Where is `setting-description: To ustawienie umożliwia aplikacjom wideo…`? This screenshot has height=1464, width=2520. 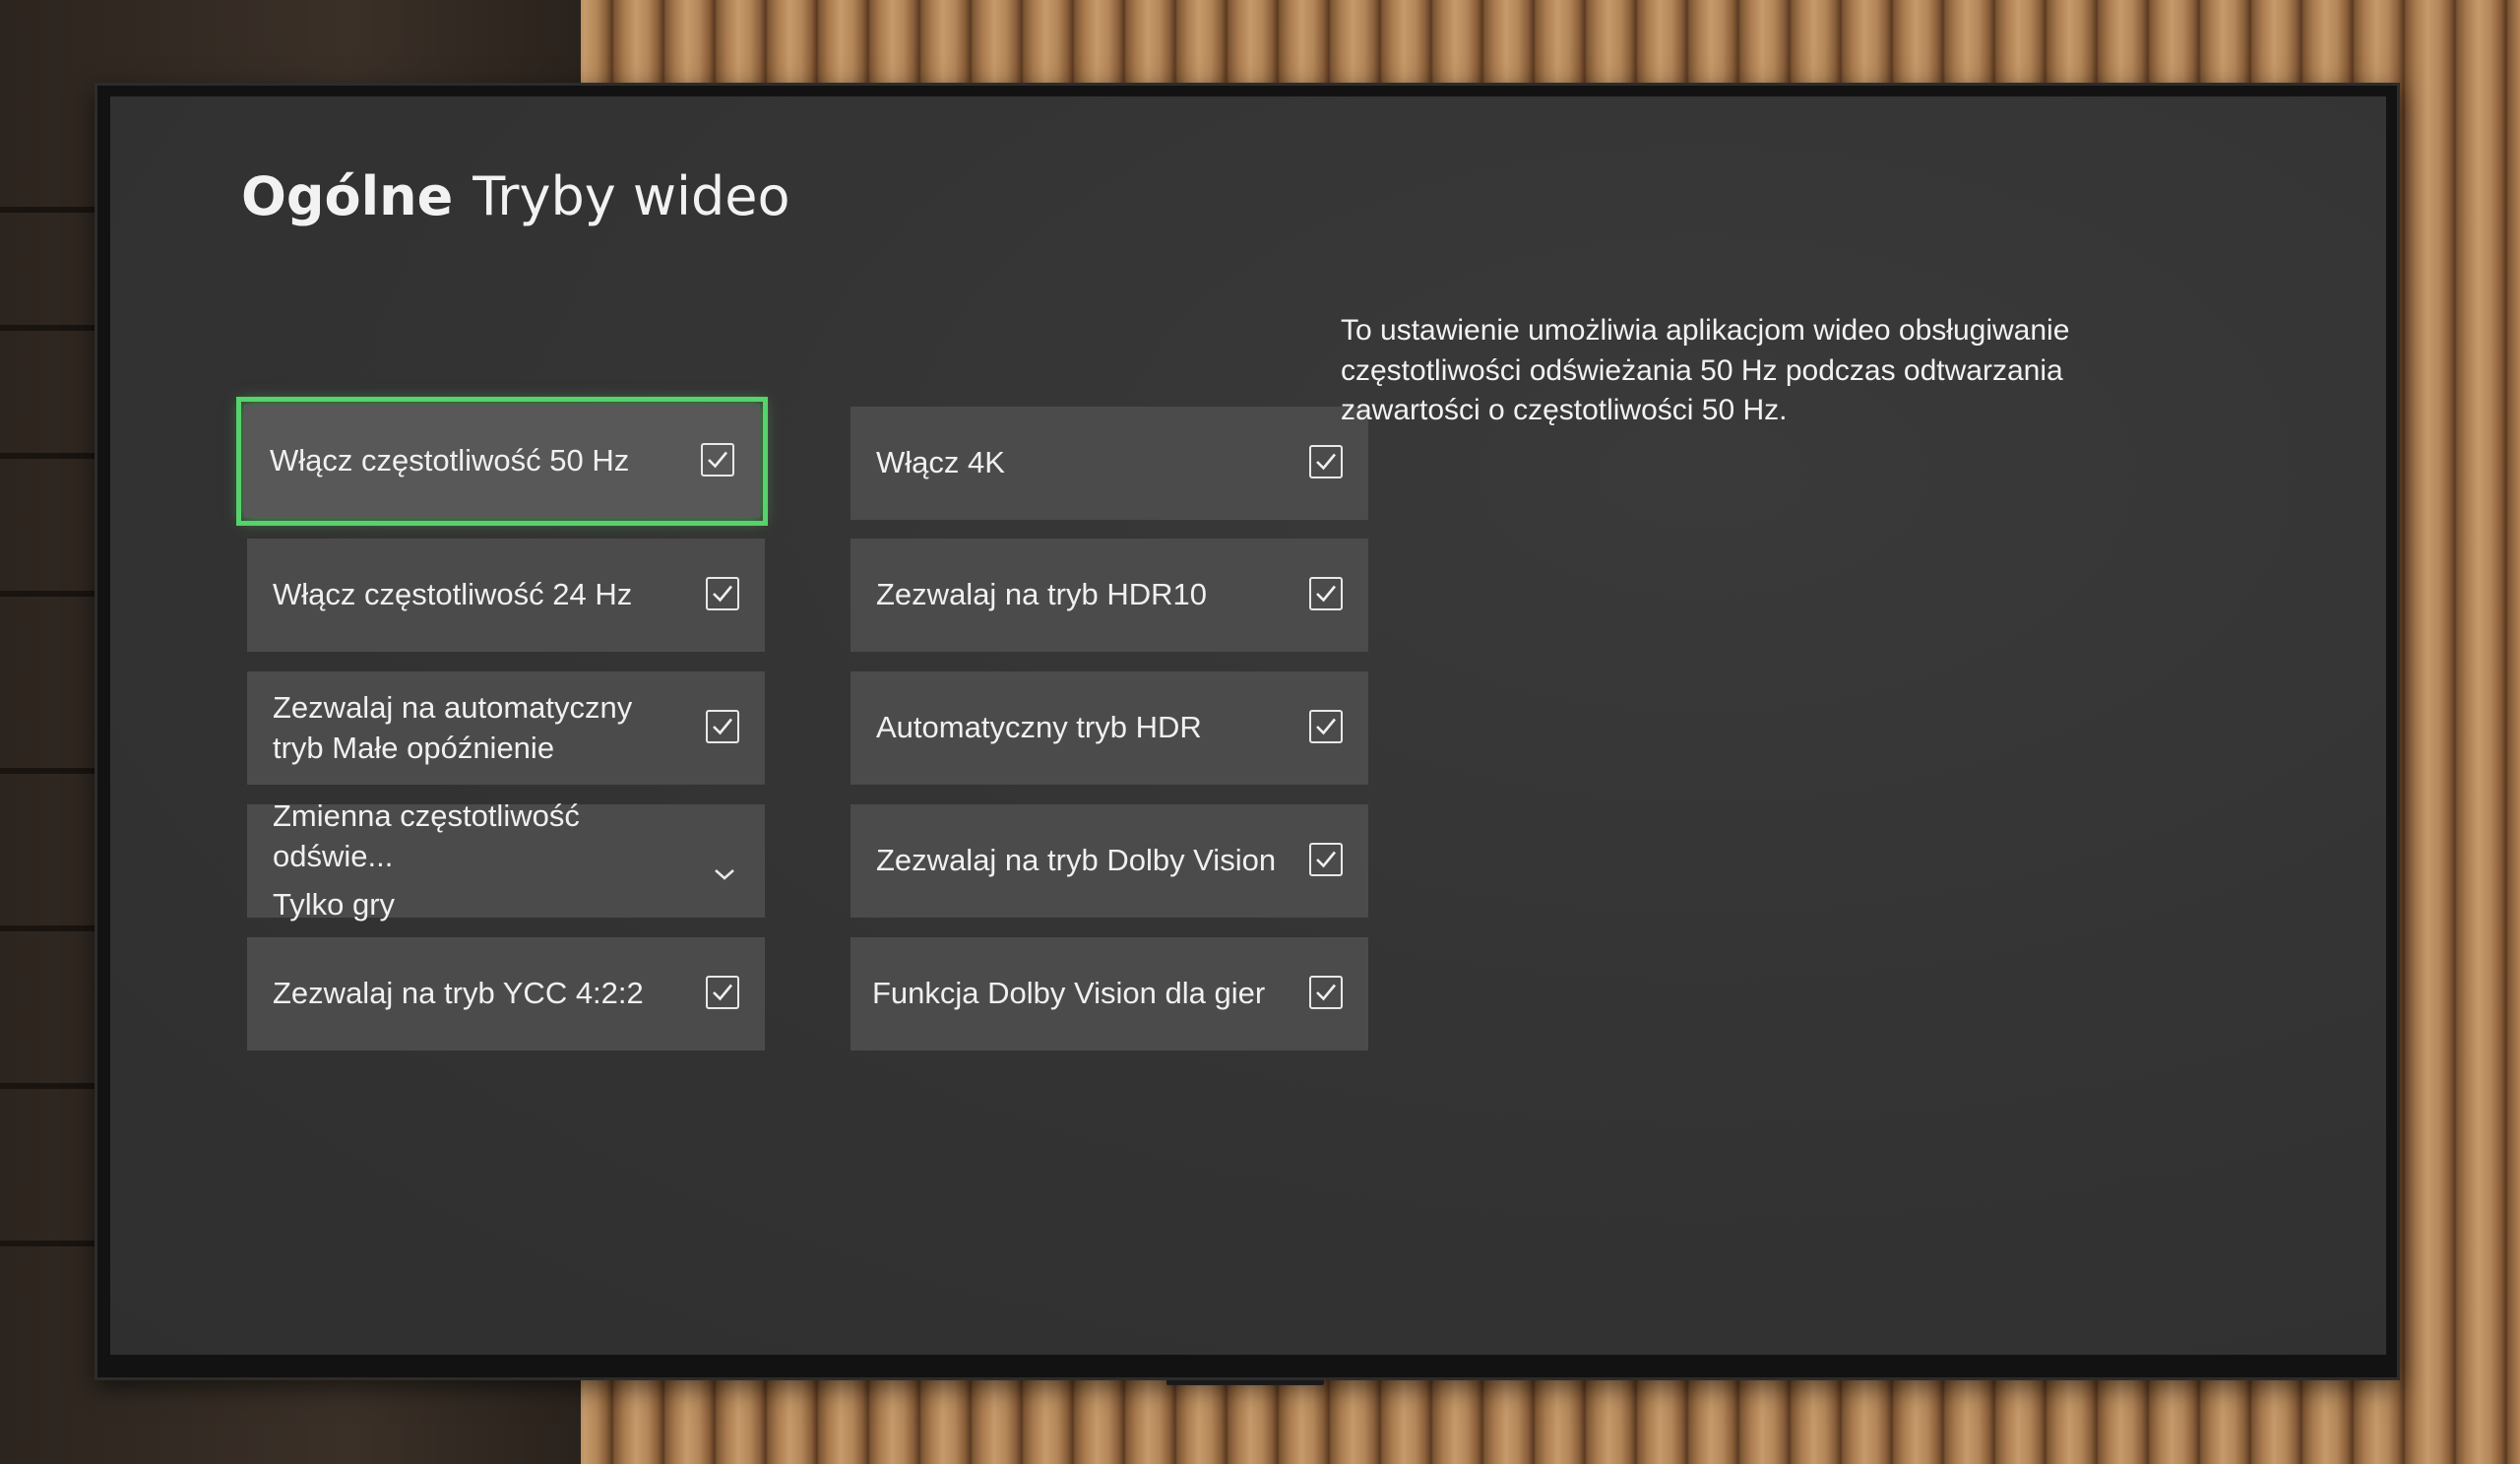 setting-description: To ustawienie umożliwia aplikacjom wideo… is located at coordinates (1705, 370).